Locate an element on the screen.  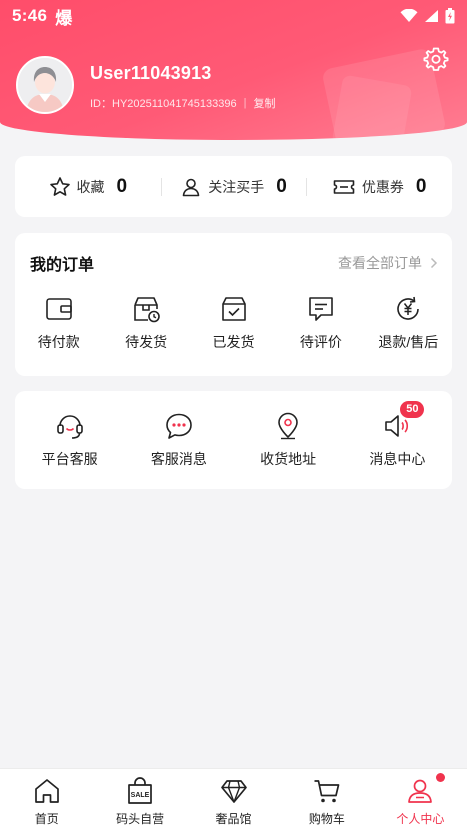
order-status-row: 待付款 待发货 已发货 待评价 退款/售后 is located at coordinates (233, 323).